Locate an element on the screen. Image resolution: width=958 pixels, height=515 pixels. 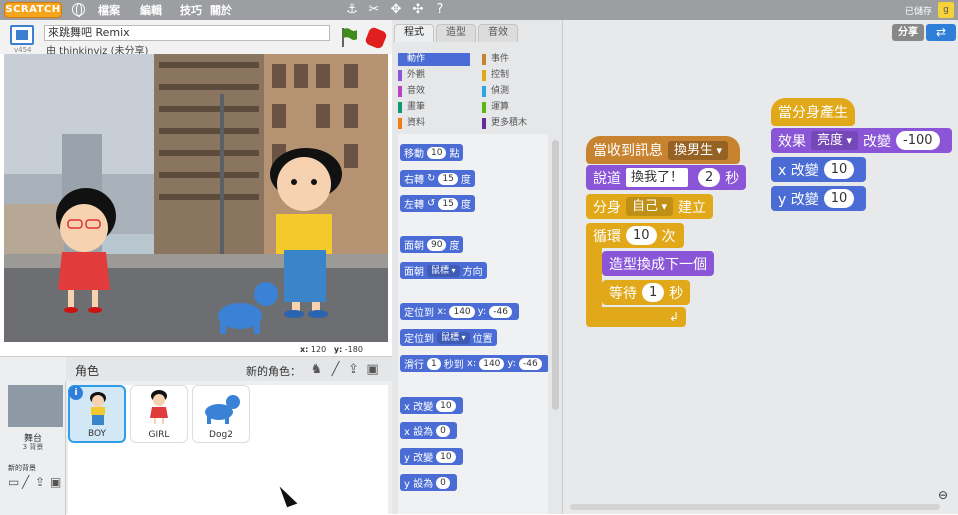
grow-icon: ✥ is located at coordinates (396, 10).